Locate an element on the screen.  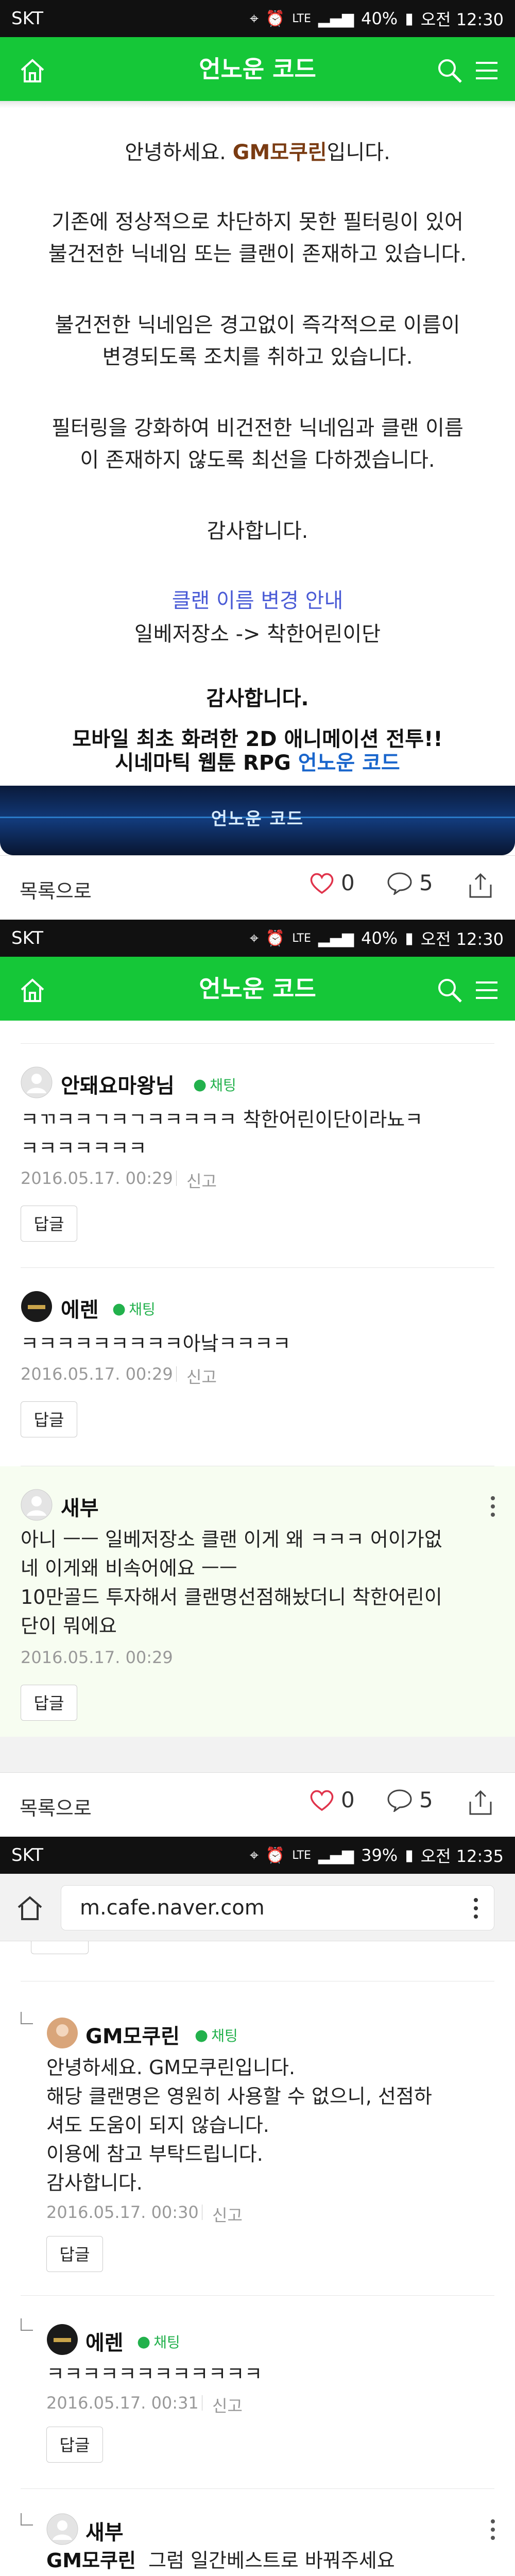
comment-text-line1: ㅋㅋㅋㅋㅋㅋㅋㅋㅋ아낰ㅋㅋㅋㅋ is located at coordinates (156, 1343).